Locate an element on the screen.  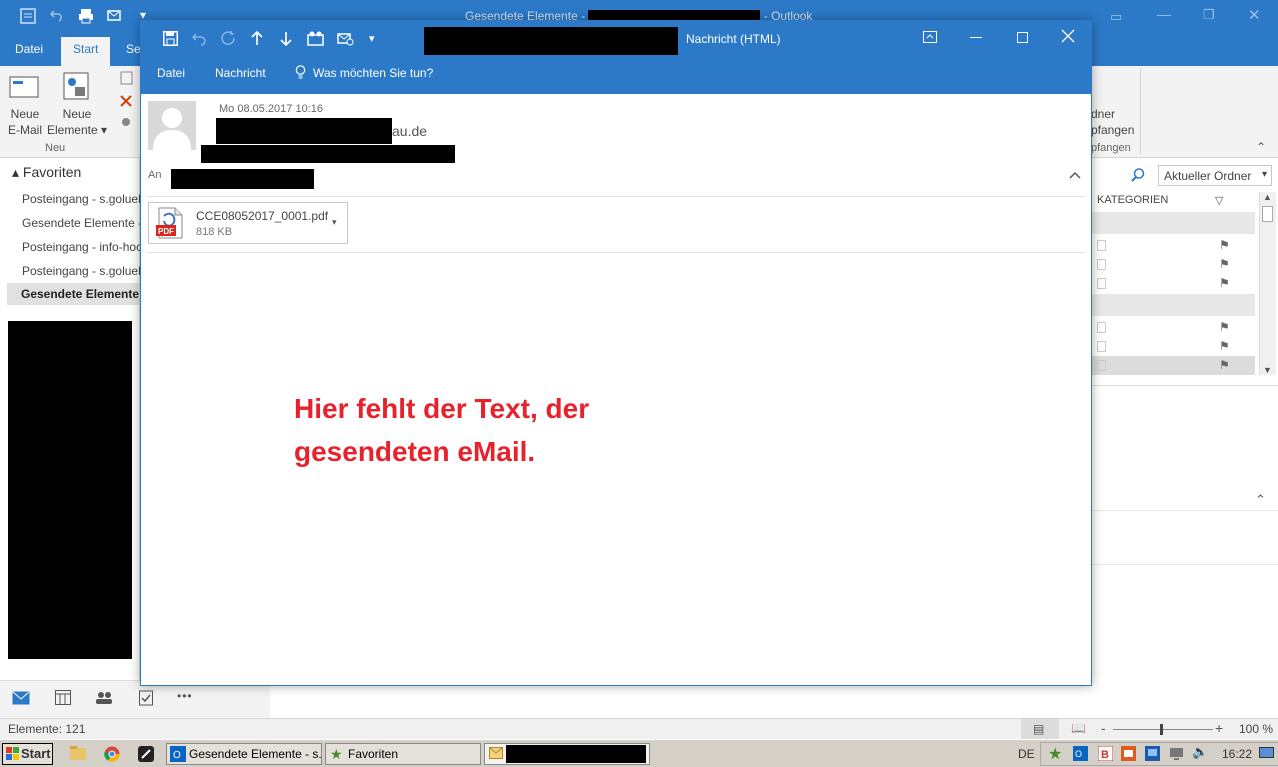
list-scrollbar: ▲ ▼ is located at coordinates (1267, 283).